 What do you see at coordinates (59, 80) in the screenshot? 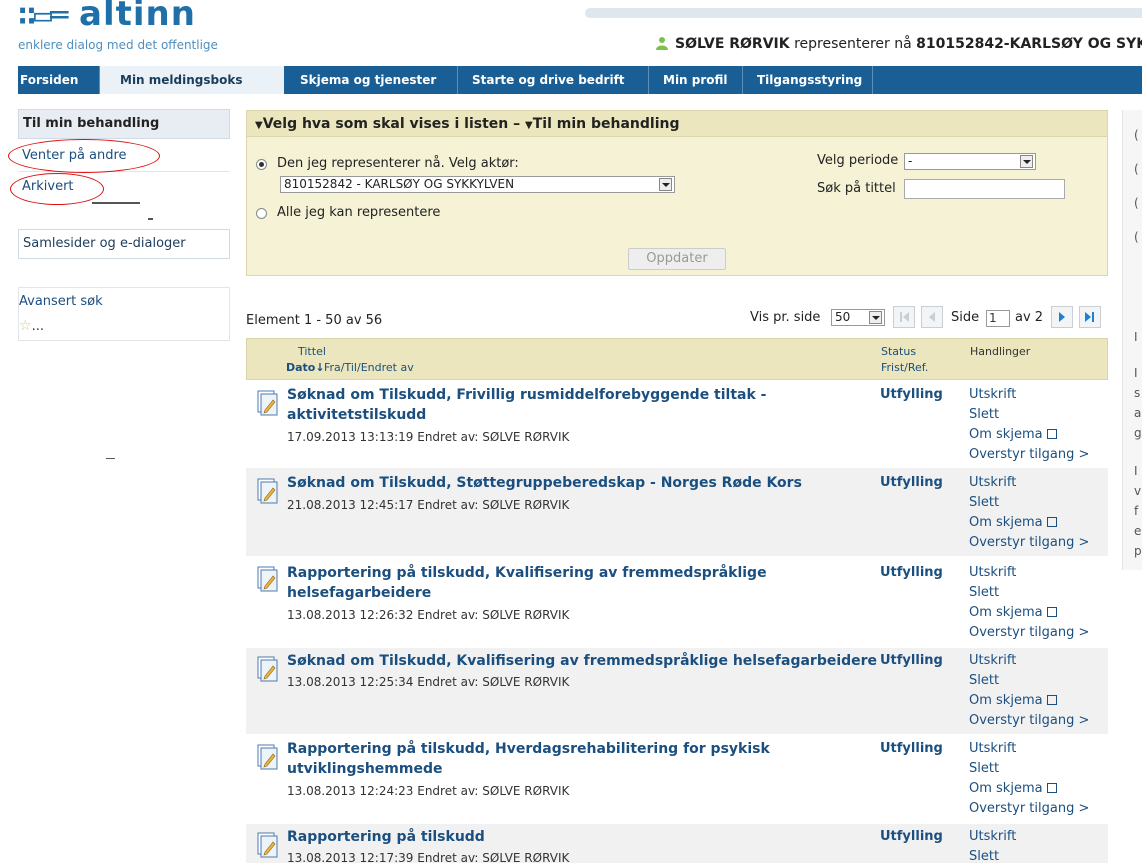
I see `tab-forsiden: Forsiden` at bounding box center [59, 80].